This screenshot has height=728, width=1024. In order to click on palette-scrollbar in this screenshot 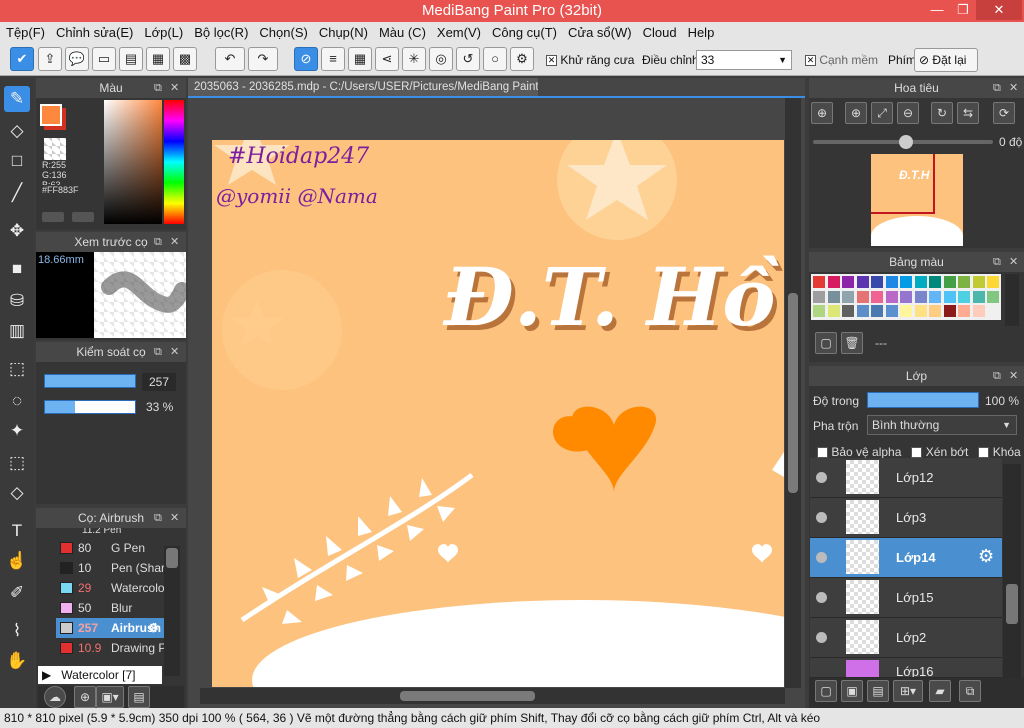, I will do `click(1012, 300)`.